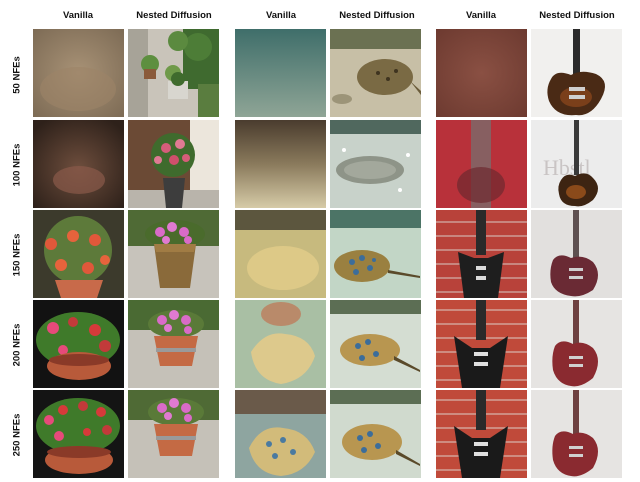 The width and height of the screenshot is (640, 482). Describe the element at coordinates (377, 15) in the screenshot. I see `column-header-nested-2: Nested Diffusion` at that location.